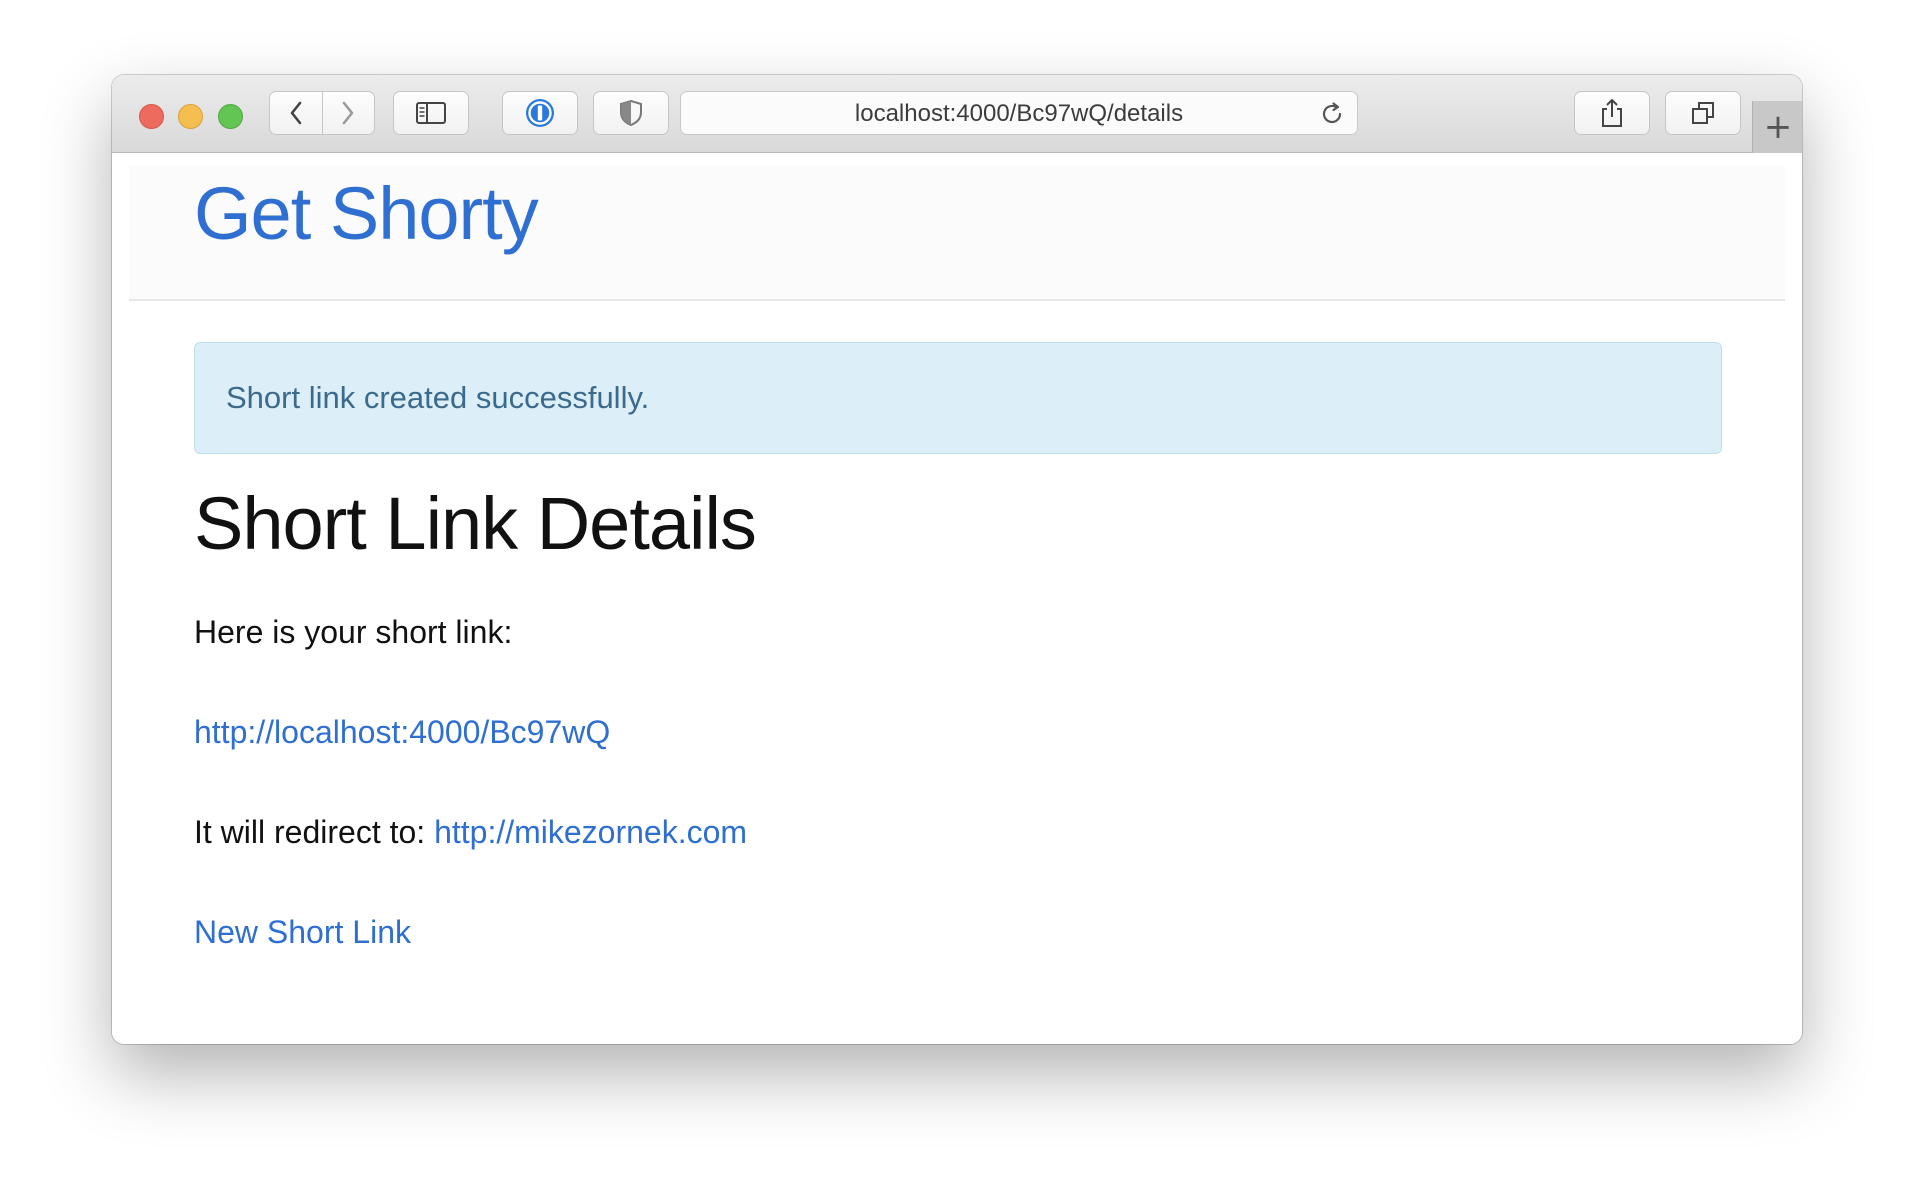 The width and height of the screenshot is (1906, 1188). I want to click on page-title: Short Link Details, so click(475, 523).